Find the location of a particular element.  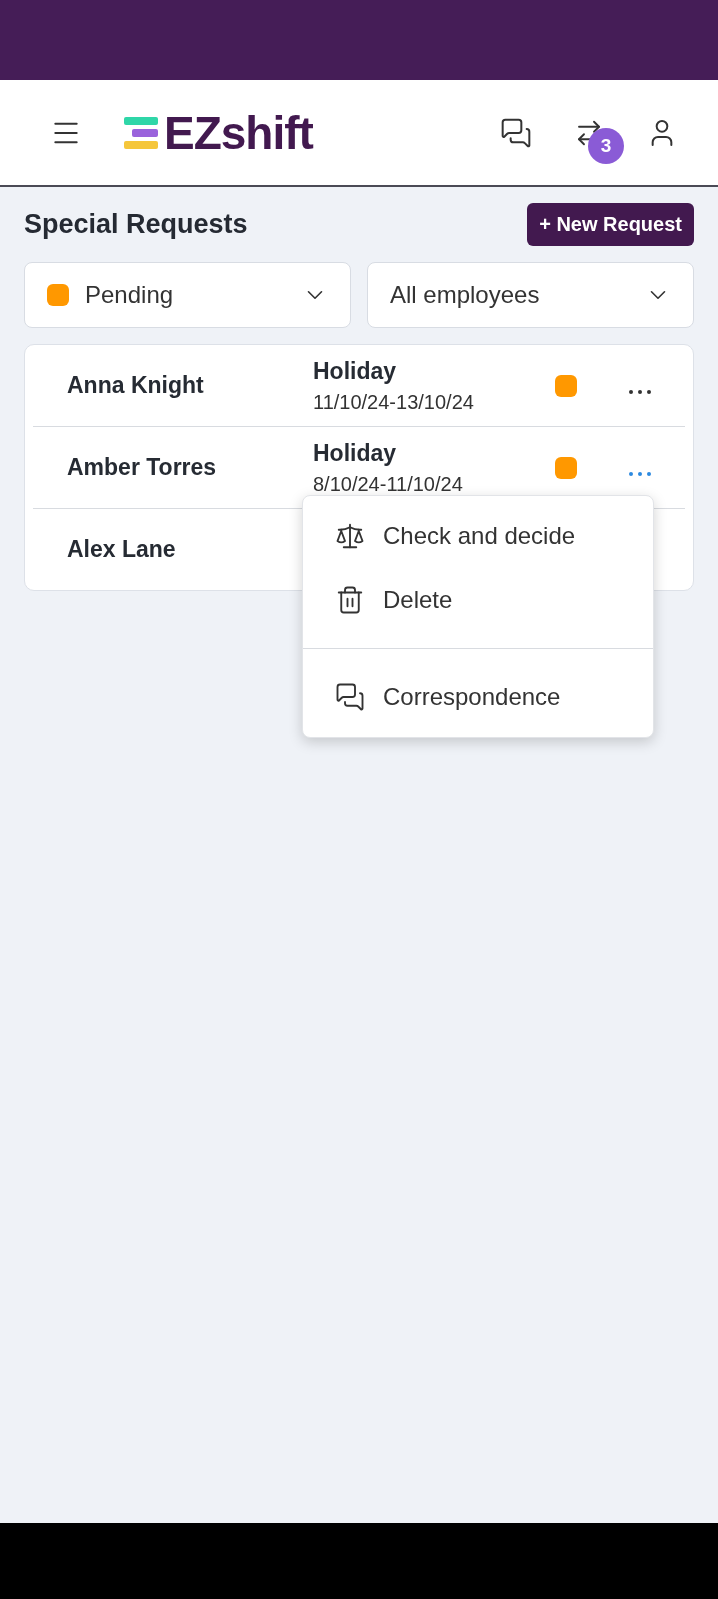

trash-icon is located at coordinates (350, 600).